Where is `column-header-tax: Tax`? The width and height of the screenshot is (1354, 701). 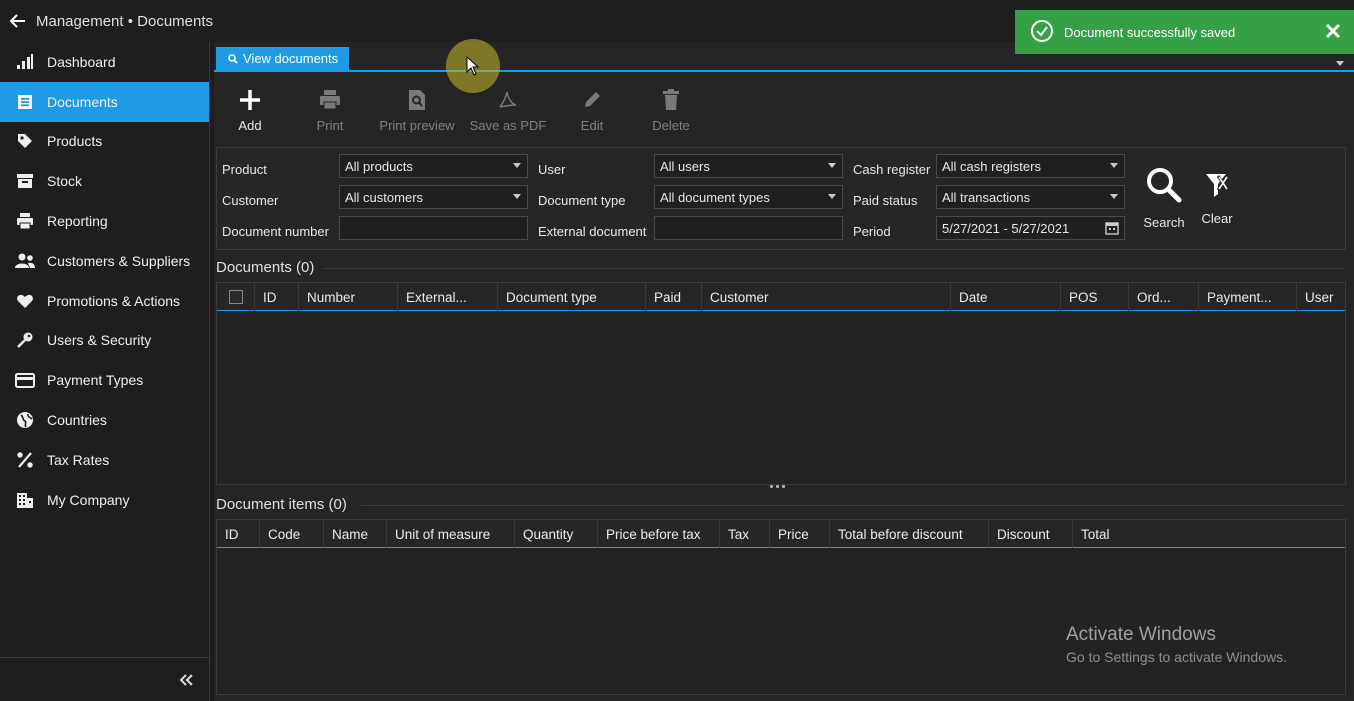 column-header-tax: Tax is located at coordinates (745, 534).